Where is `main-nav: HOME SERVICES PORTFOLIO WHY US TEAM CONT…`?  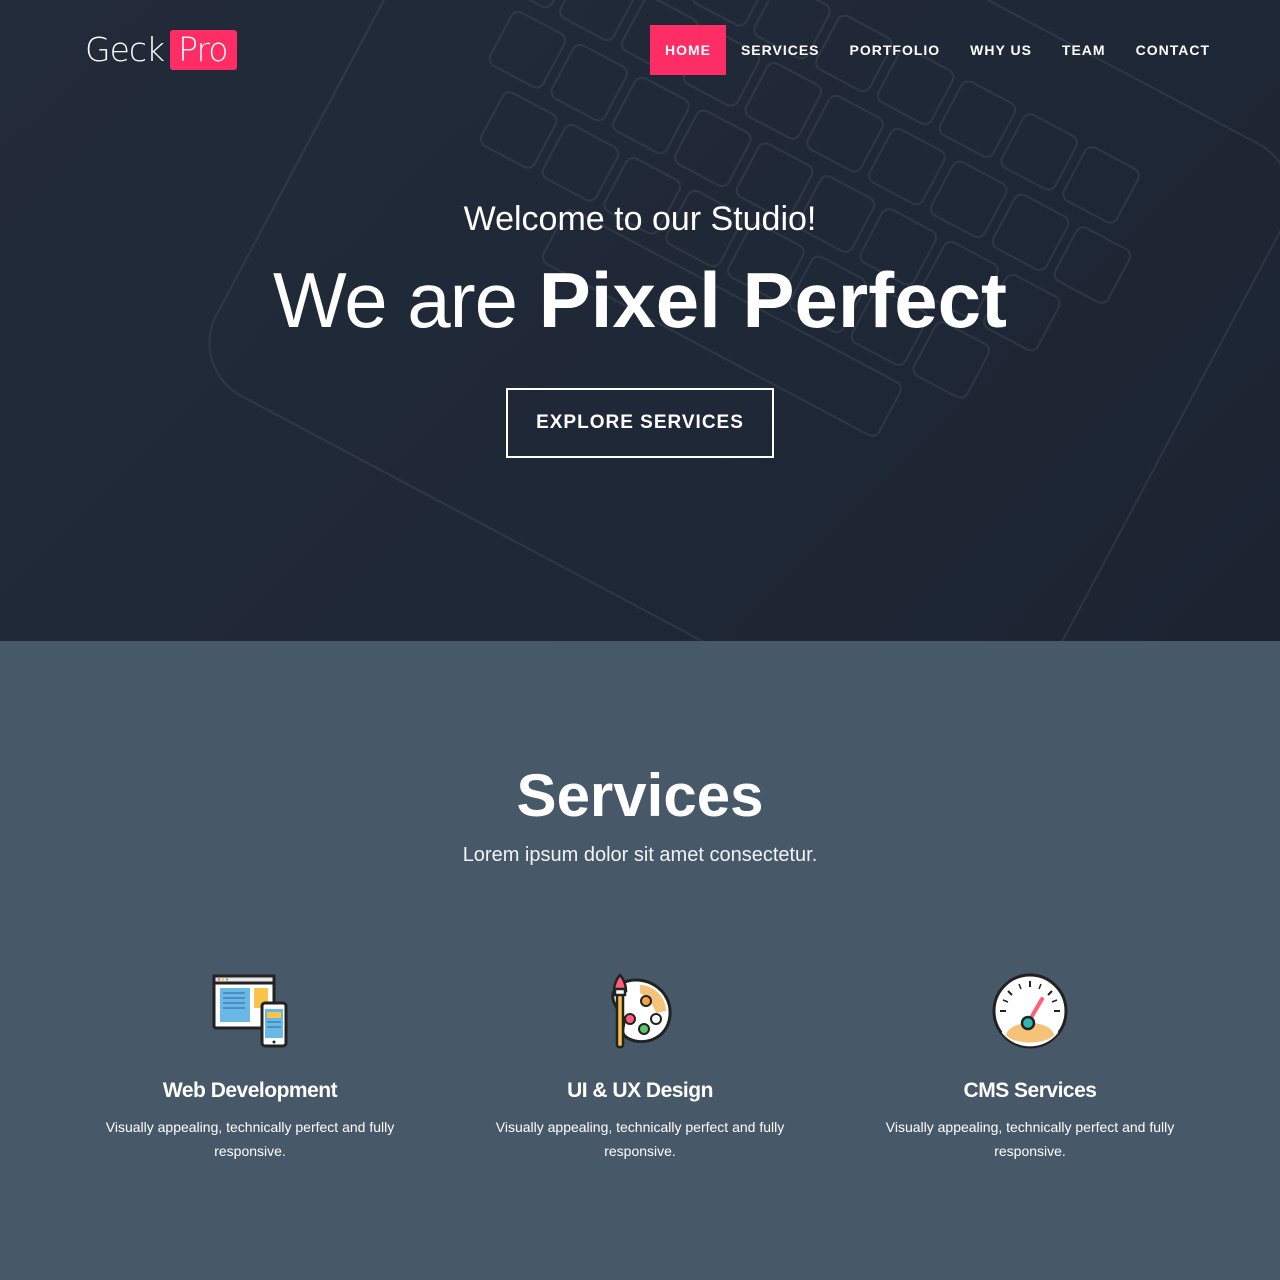
main-nav: HOME SERVICES PORTFOLIO WHY US TEAM CONT… is located at coordinates (937, 50).